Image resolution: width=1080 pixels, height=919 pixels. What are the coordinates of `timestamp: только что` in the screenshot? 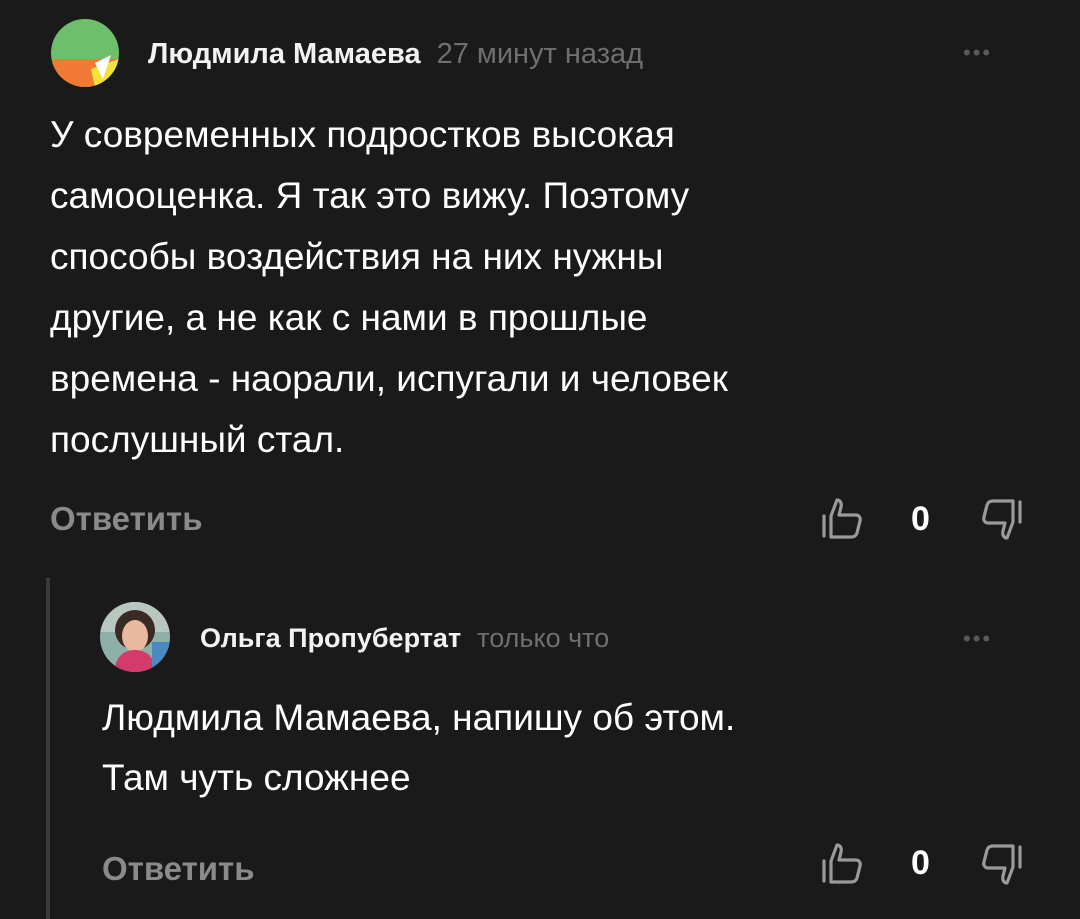 It's located at (543, 637).